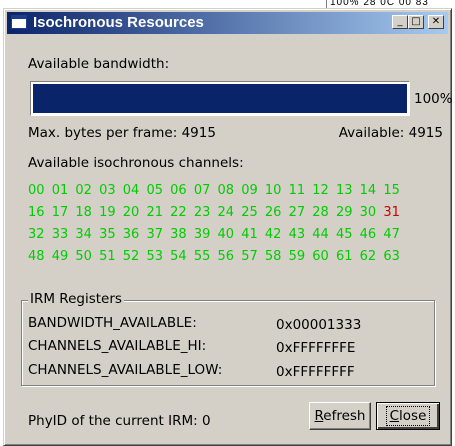  Describe the element at coordinates (344, 234) in the screenshot. I see `channel-available: 45` at that location.